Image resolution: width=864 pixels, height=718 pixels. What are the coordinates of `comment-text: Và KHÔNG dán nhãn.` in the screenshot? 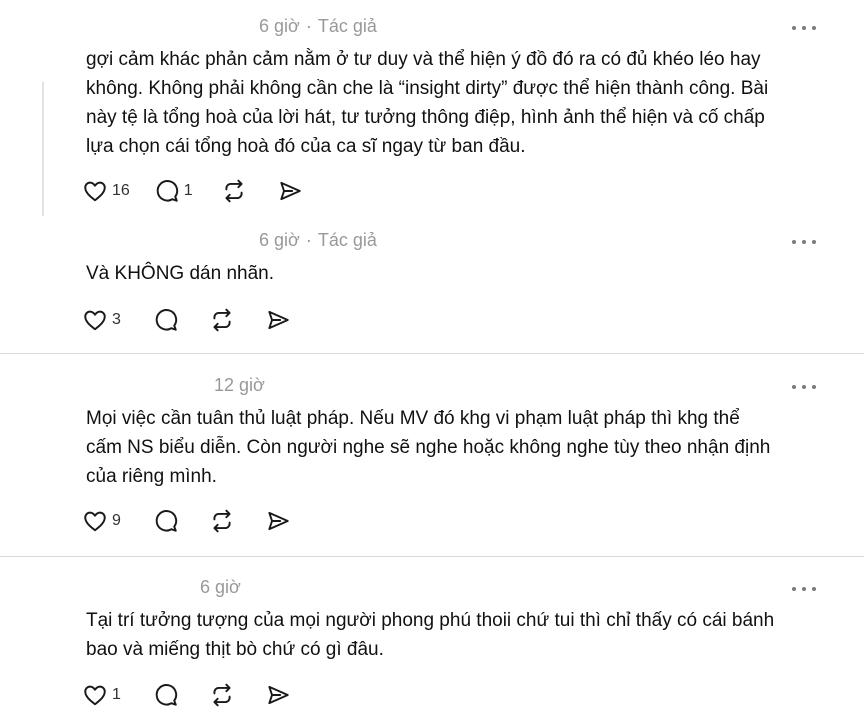 It's located at (456, 273).